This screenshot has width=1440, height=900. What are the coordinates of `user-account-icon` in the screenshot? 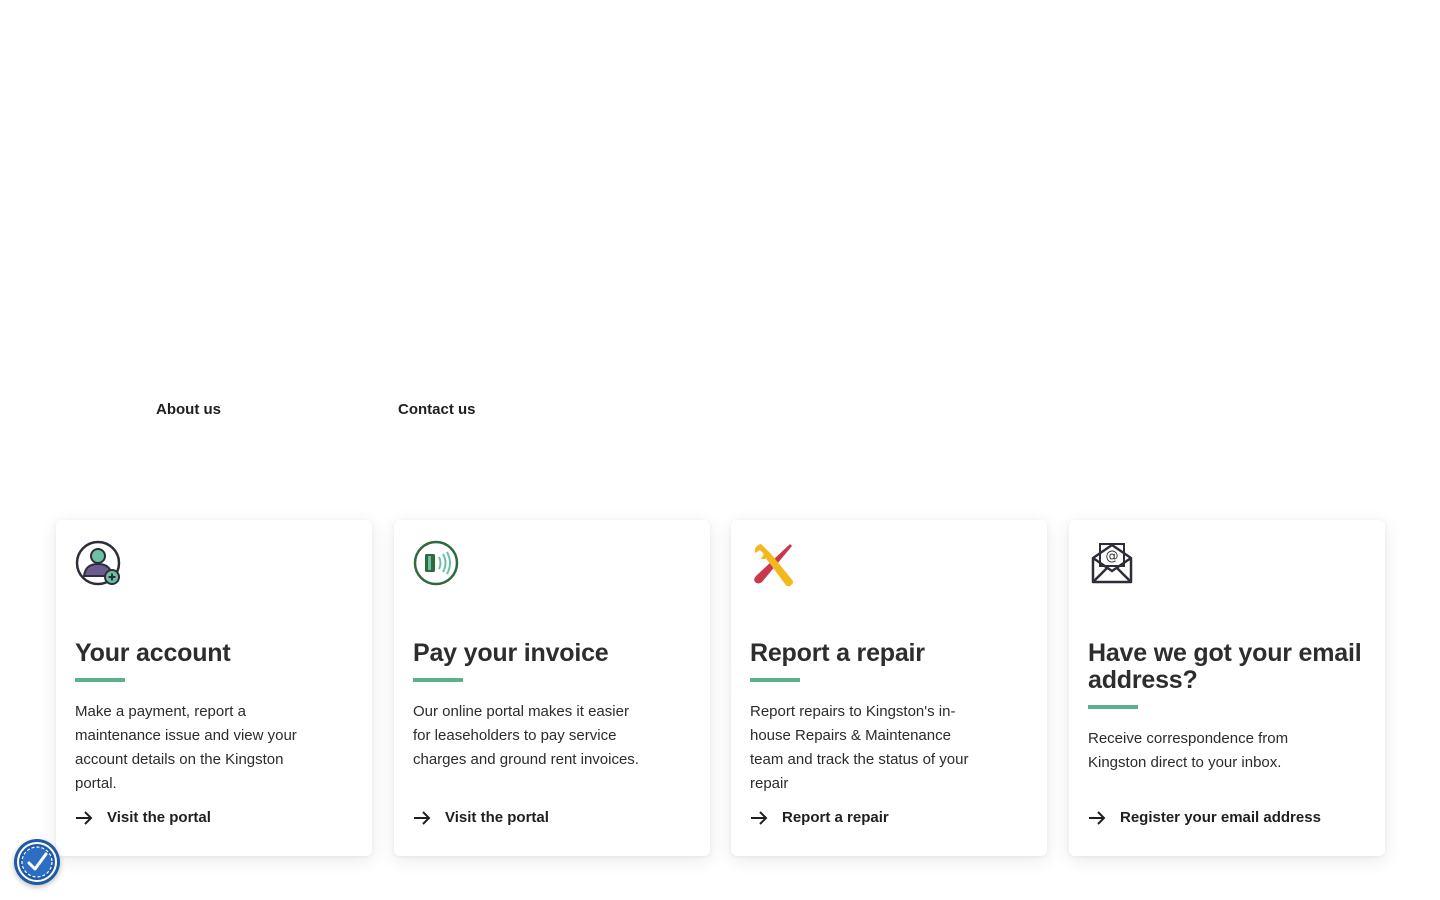 It's located at (98, 563).